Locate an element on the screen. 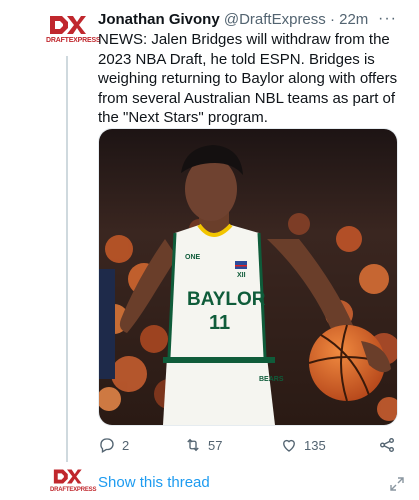 The width and height of the screenshot is (419, 500). author-handle: @DraftExpress is located at coordinates (275, 19).